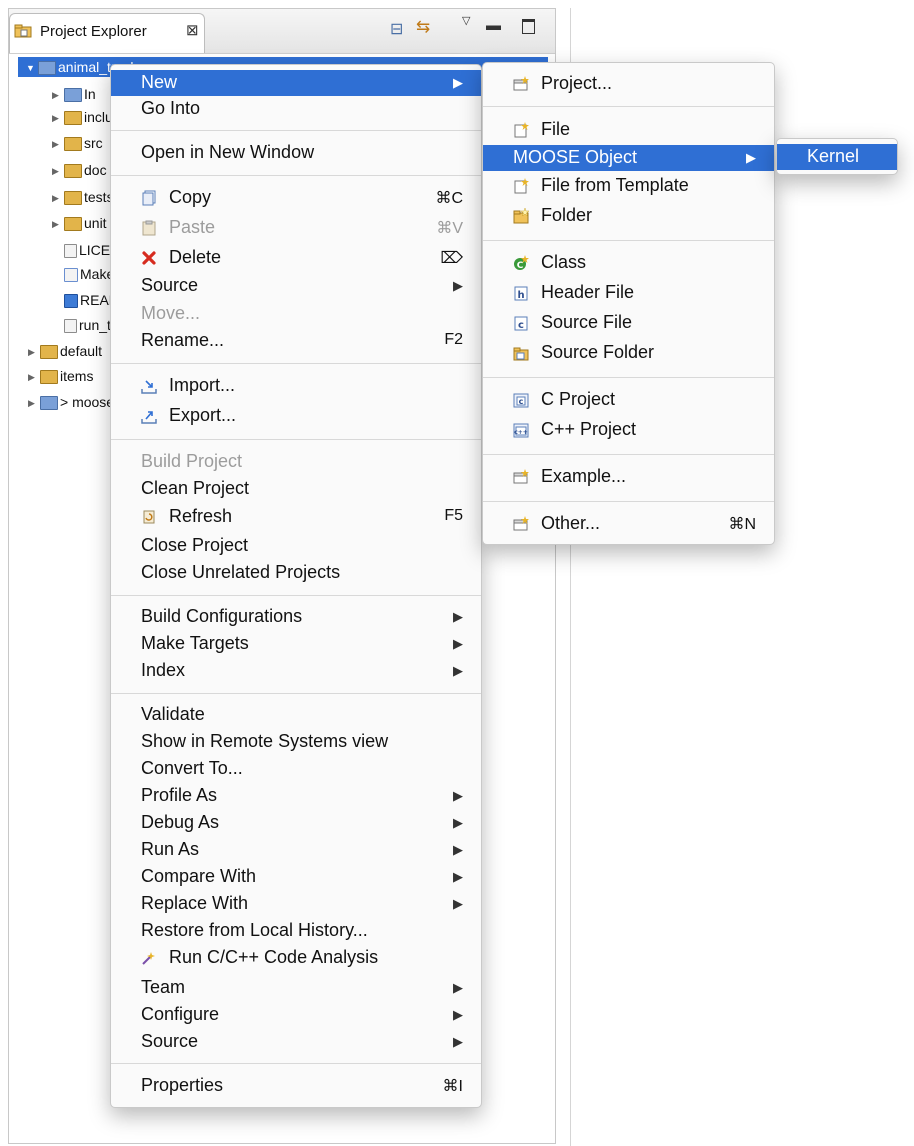 This screenshot has height=1146, width=914. Describe the element at coordinates (296, 796) in the screenshot. I see `menu-item-profile-as: Profile As ▶` at that location.